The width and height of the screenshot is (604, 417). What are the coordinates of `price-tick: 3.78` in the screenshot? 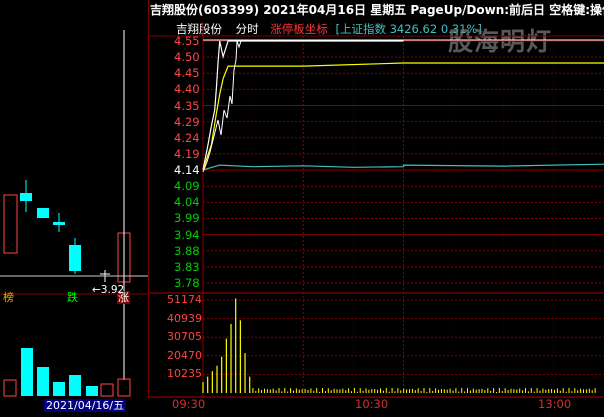 It's located at (187, 283).